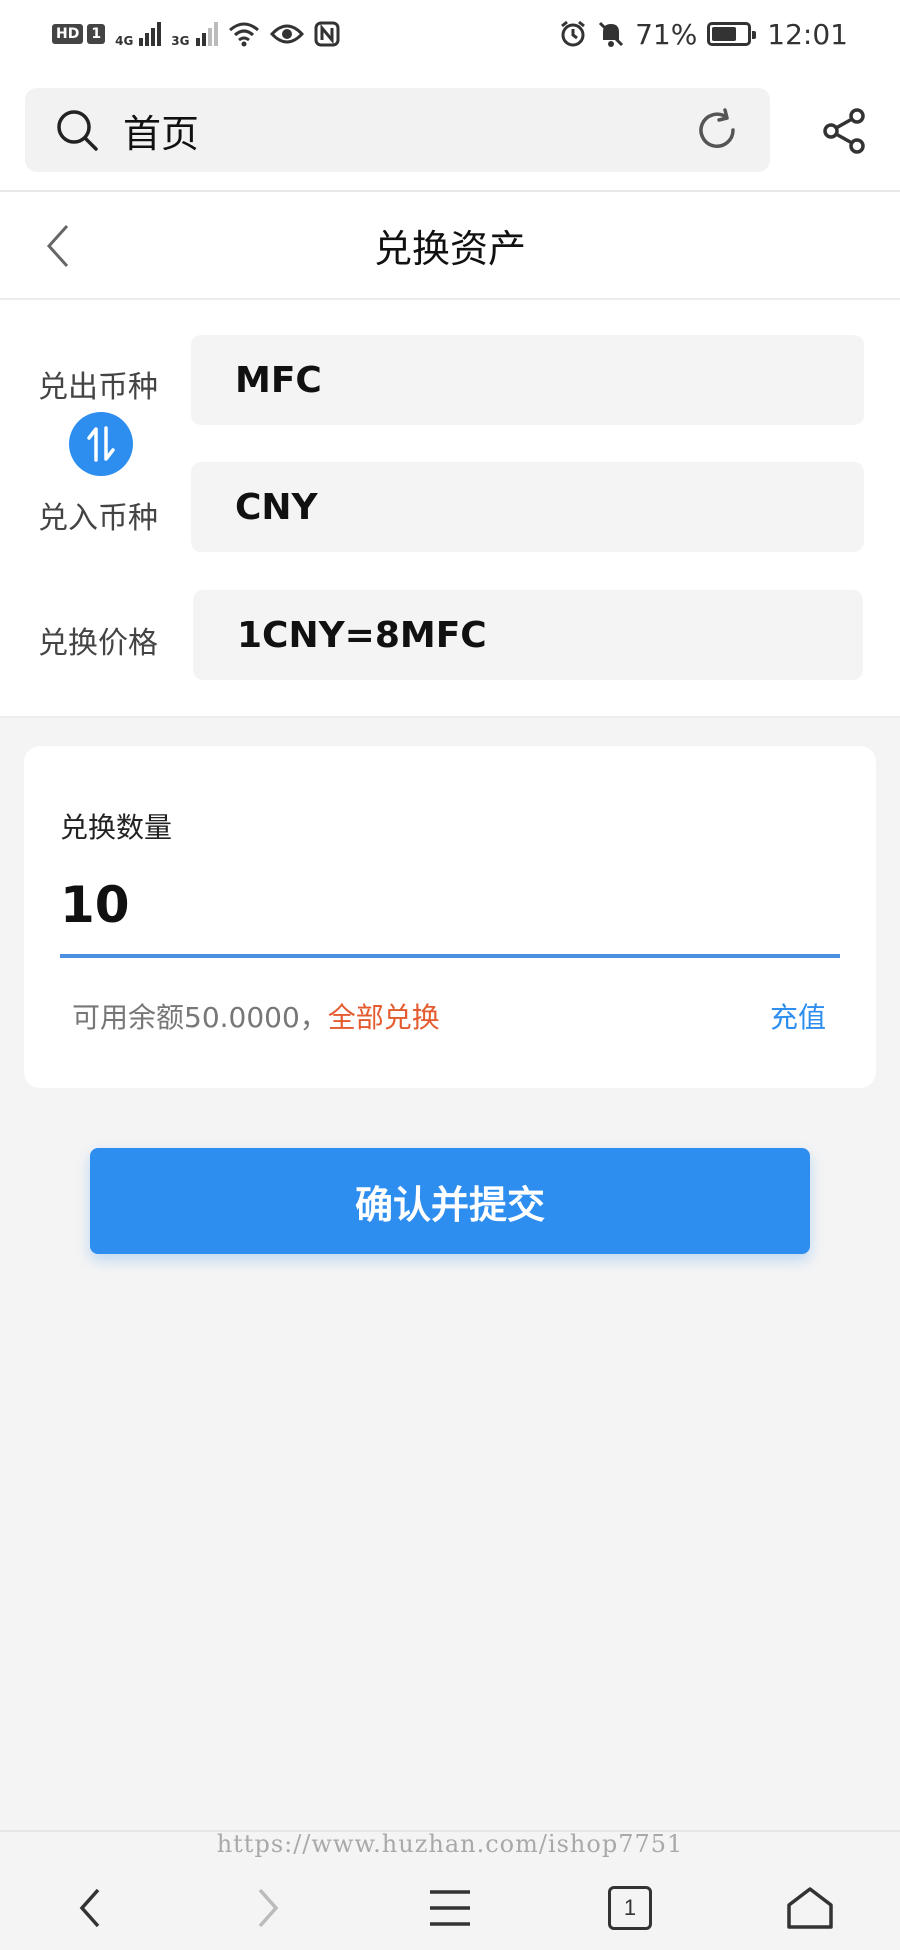  I want to click on from-currency-field: MFC, so click(527, 380).